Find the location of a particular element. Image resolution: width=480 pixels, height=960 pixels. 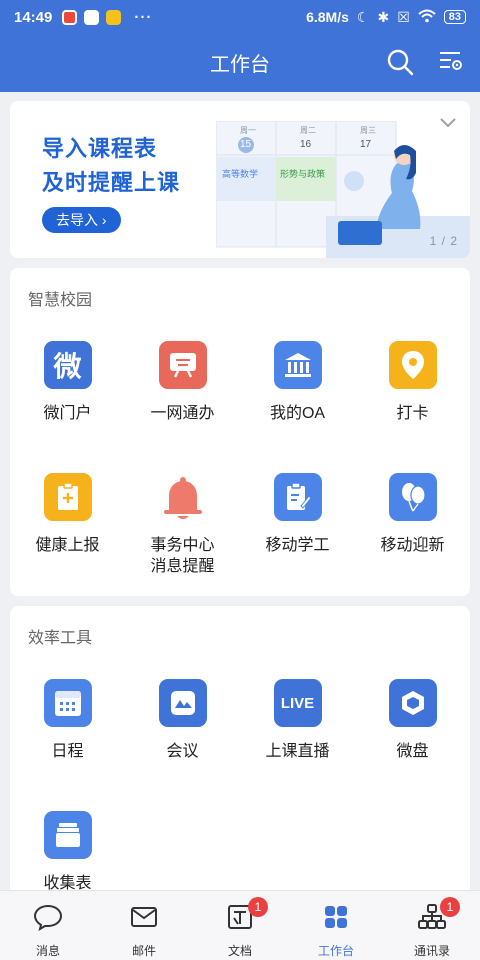

tab-label: 文档 is located at coordinates (239, 951).